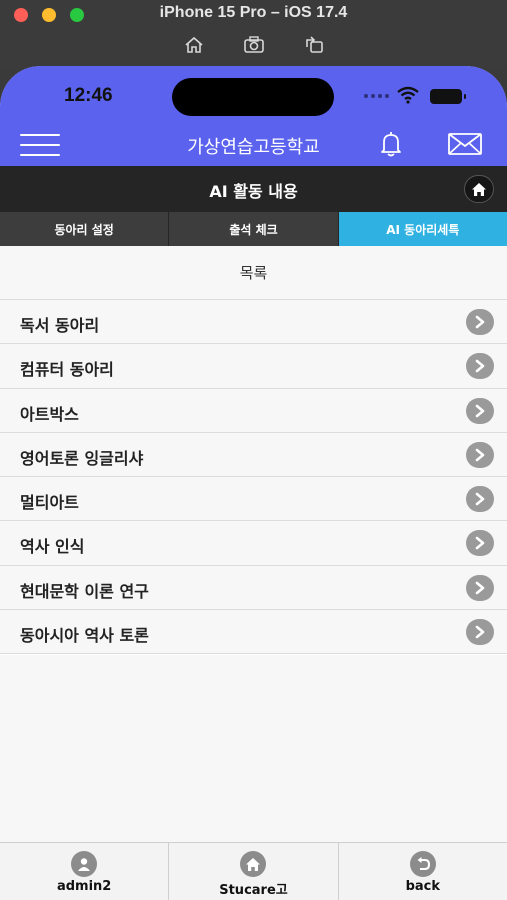 The width and height of the screenshot is (507, 900). I want to click on list-item-label: 아트박스, so click(49, 414).